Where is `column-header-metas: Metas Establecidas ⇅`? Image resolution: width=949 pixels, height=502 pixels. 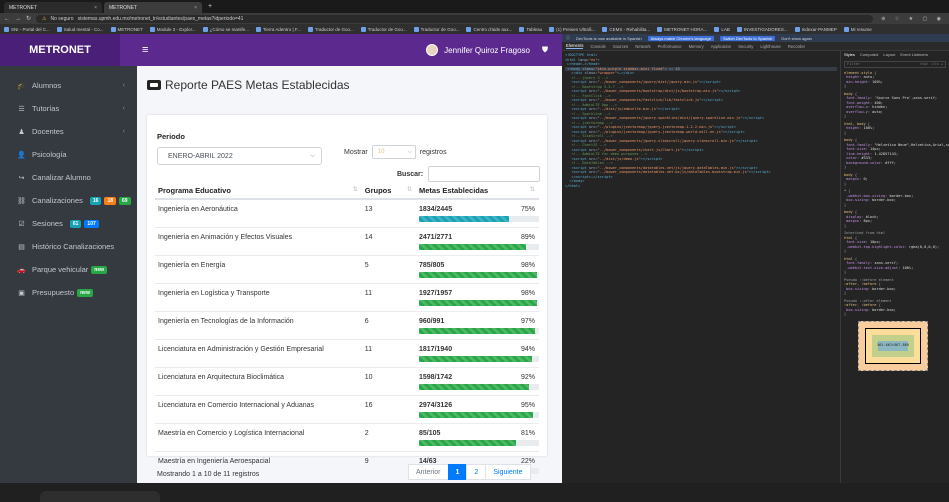 column-header-metas: Metas Establecidas ⇅ is located at coordinates (477, 191).